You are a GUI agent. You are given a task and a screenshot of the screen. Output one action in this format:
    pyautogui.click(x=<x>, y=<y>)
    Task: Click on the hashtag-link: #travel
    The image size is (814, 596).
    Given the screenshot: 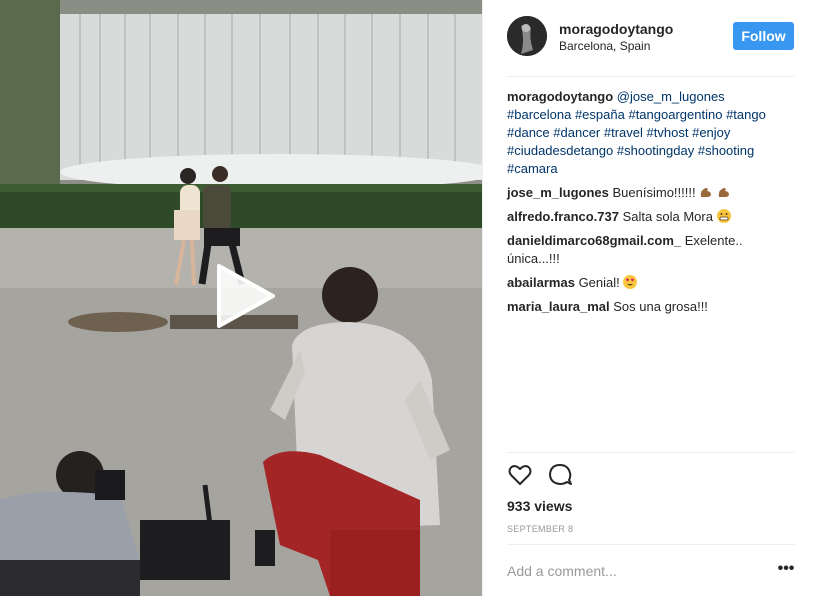 What is the action you would take?
    pyautogui.click(x=623, y=132)
    